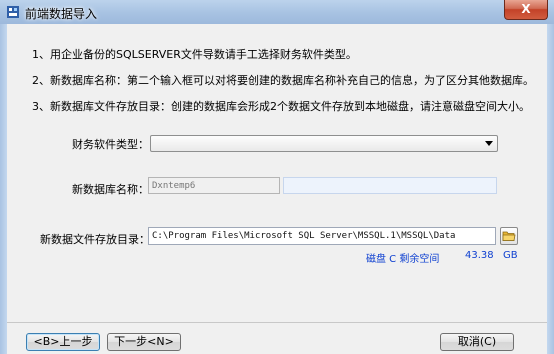  What do you see at coordinates (144, 342) in the screenshot?
I see `next-button: 下一步<N>` at bounding box center [144, 342].